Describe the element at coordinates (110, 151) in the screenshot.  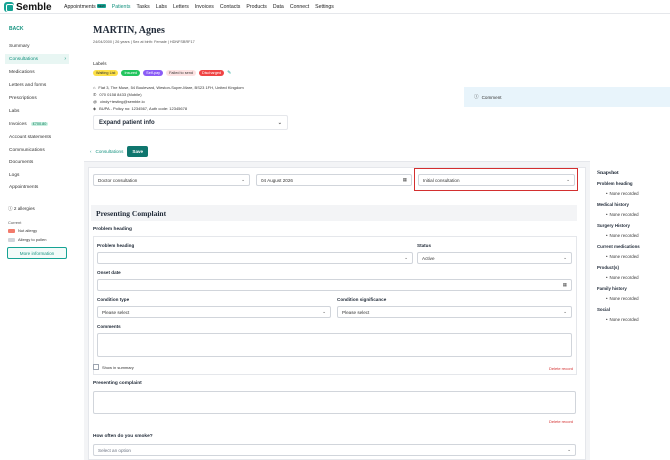
I see `consultations-link: Consultations` at that location.